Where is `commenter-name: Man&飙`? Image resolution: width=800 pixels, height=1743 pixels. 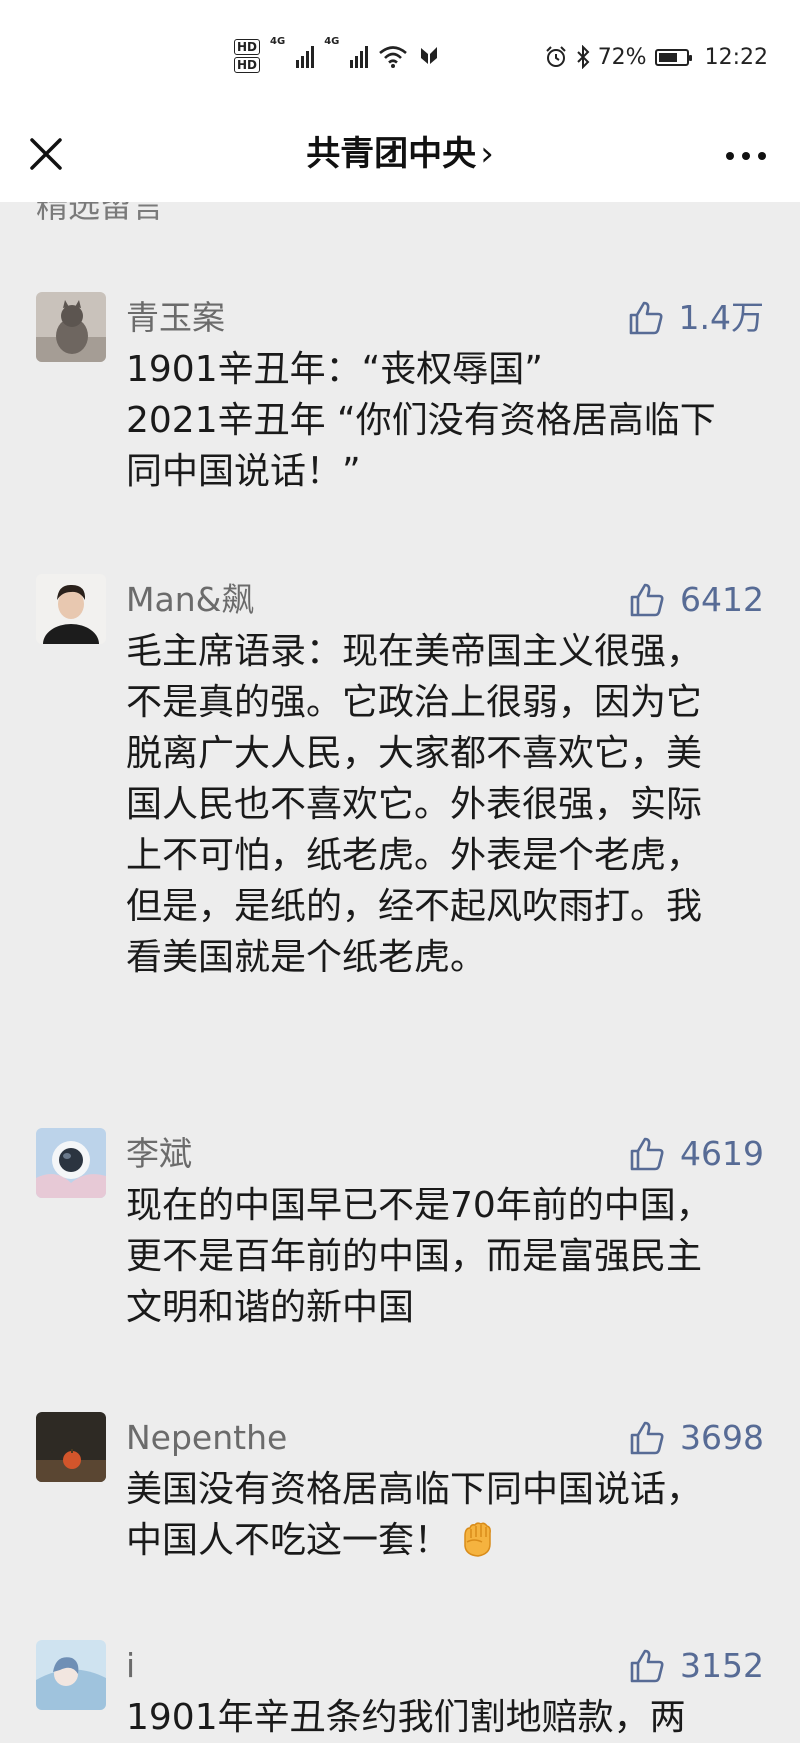 commenter-name: Man&飙 is located at coordinates (190, 600).